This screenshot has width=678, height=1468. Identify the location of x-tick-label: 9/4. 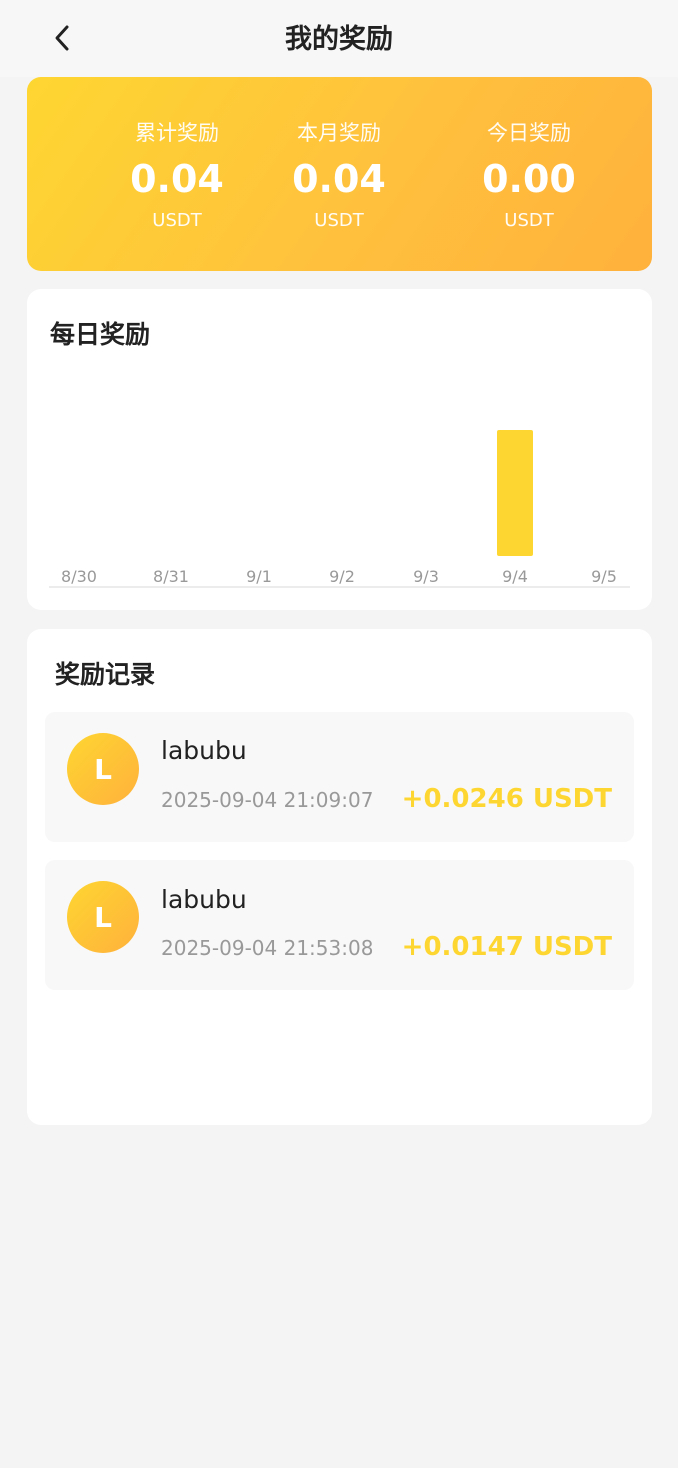
(515, 576).